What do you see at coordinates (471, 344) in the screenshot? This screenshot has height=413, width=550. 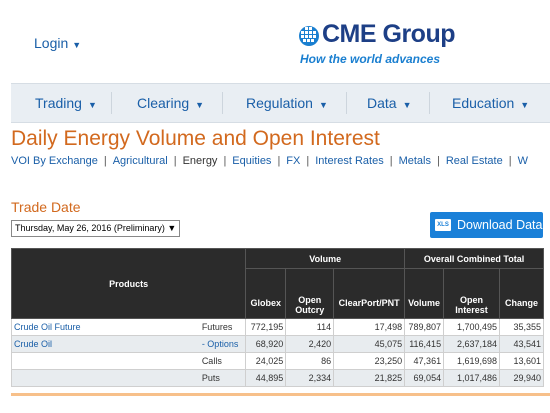 I see `oi-cell: 2,637,184` at bounding box center [471, 344].